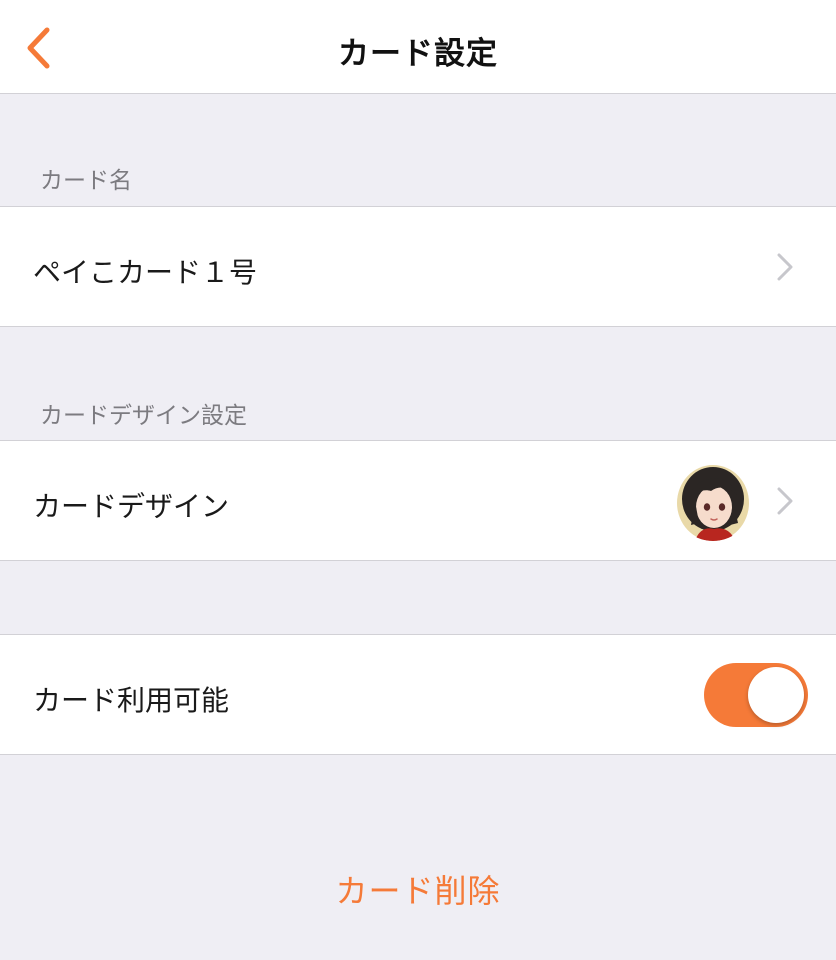 The height and width of the screenshot is (960, 836). Describe the element at coordinates (418, 54) in the screenshot. I see `page-title: カード設定` at that location.